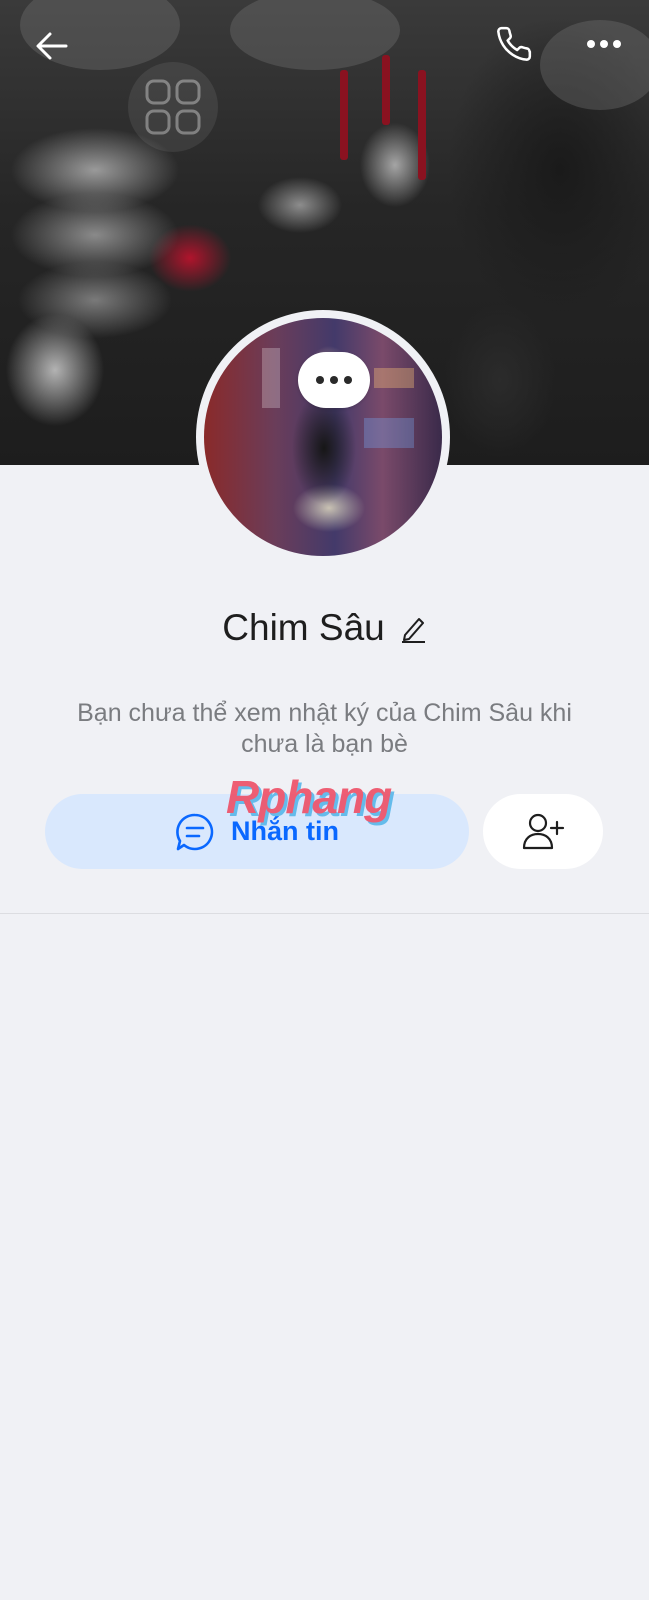 Image resolution: width=649 pixels, height=1600 pixels. I want to click on pencil-icon, so click(413, 630).